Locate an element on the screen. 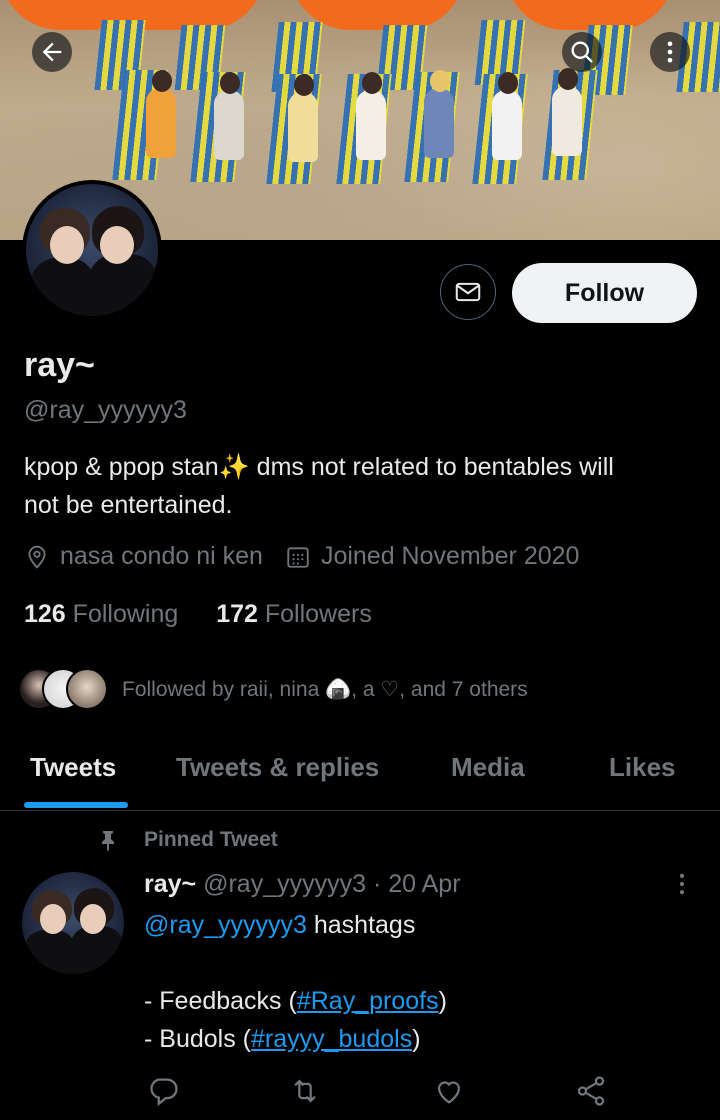 This screenshot has height=1120, width=720. more-button is located at coordinates (670, 52).